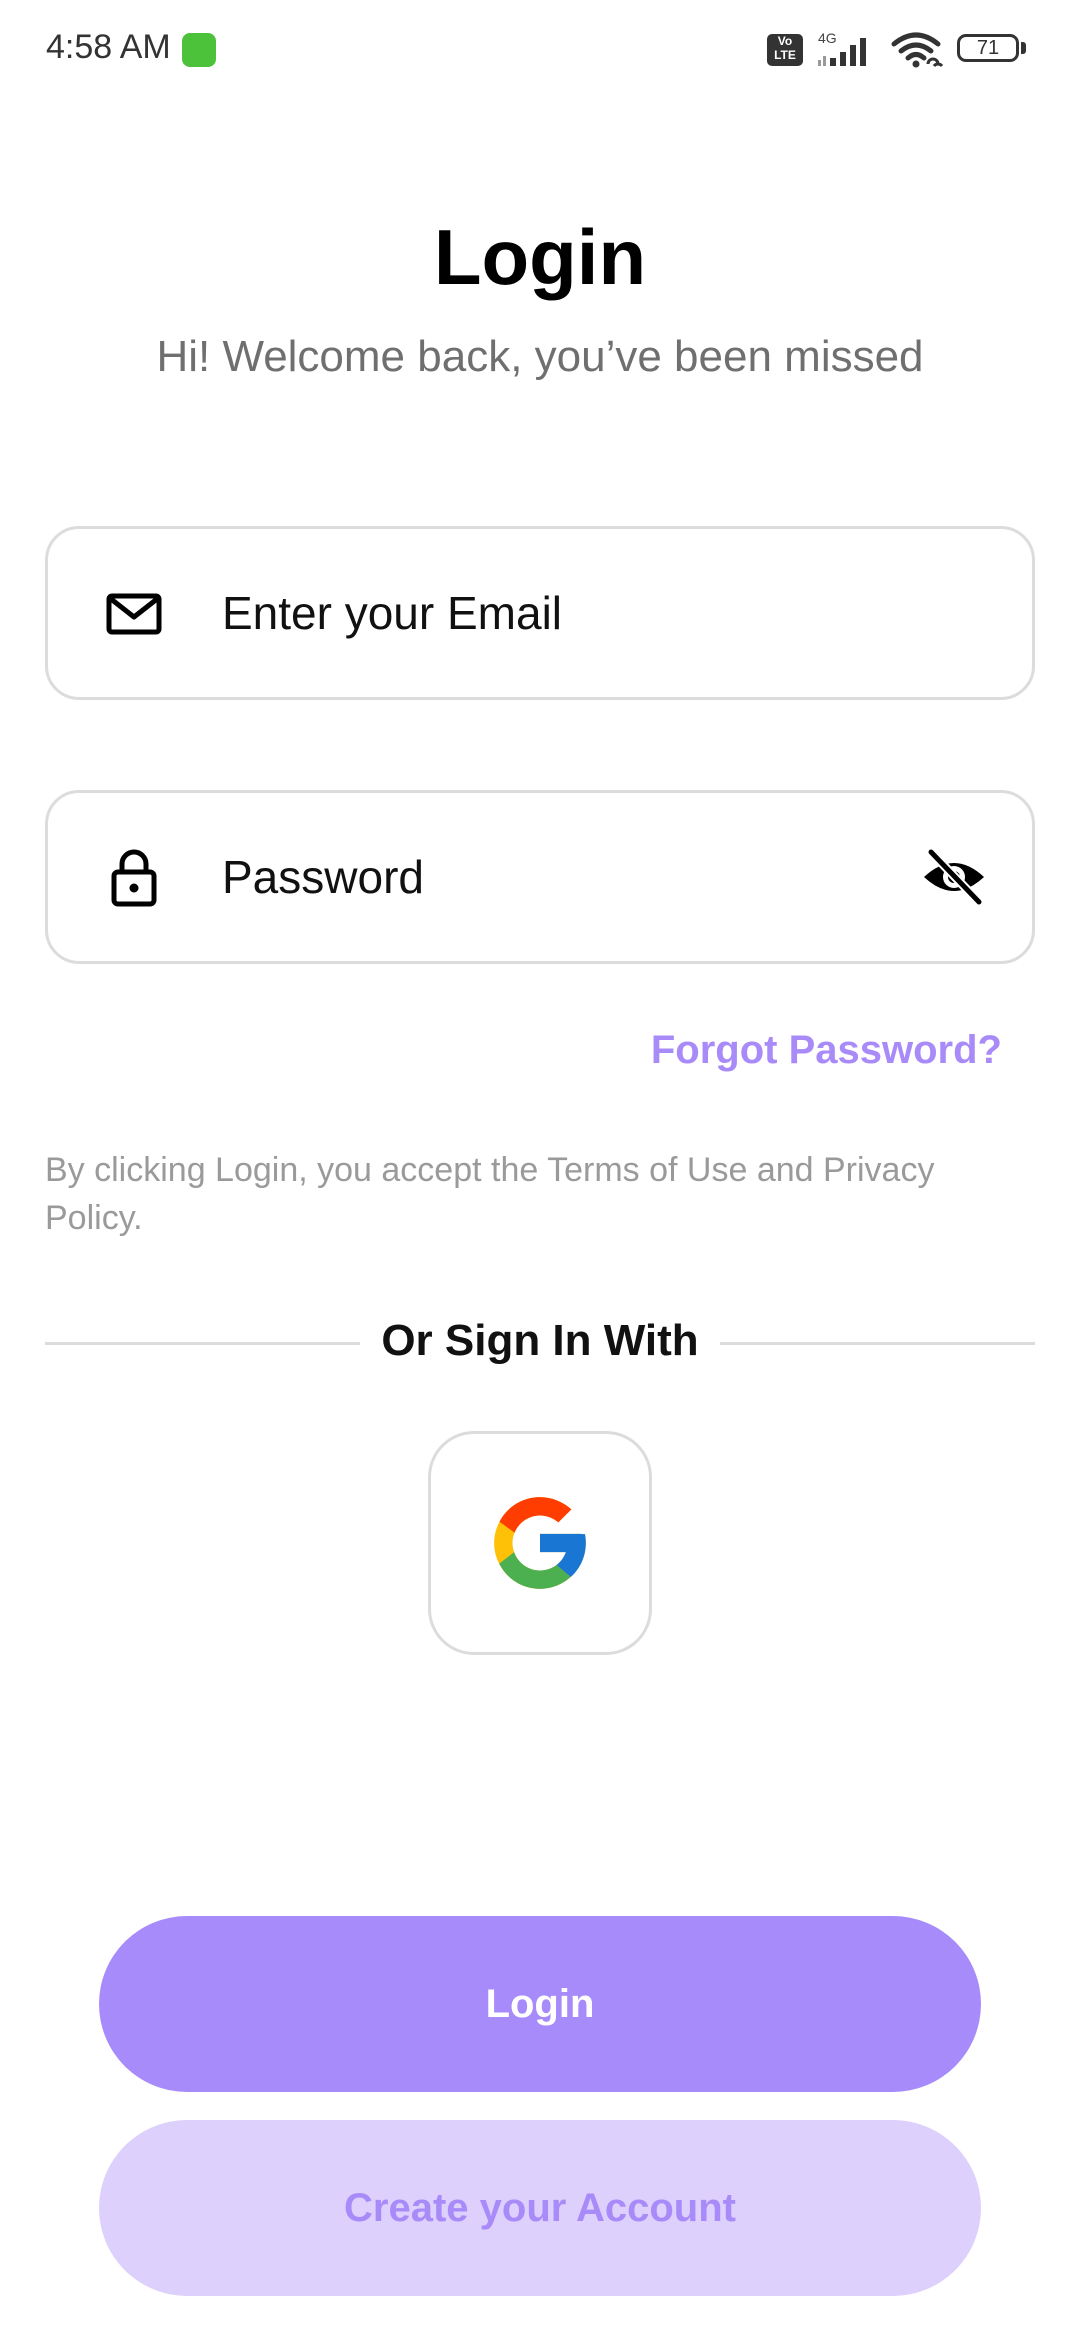 Image resolution: width=1080 pixels, height=2340 pixels. Describe the element at coordinates (202, 1343) in the screenshot. I see `divider-line-left` at that location.